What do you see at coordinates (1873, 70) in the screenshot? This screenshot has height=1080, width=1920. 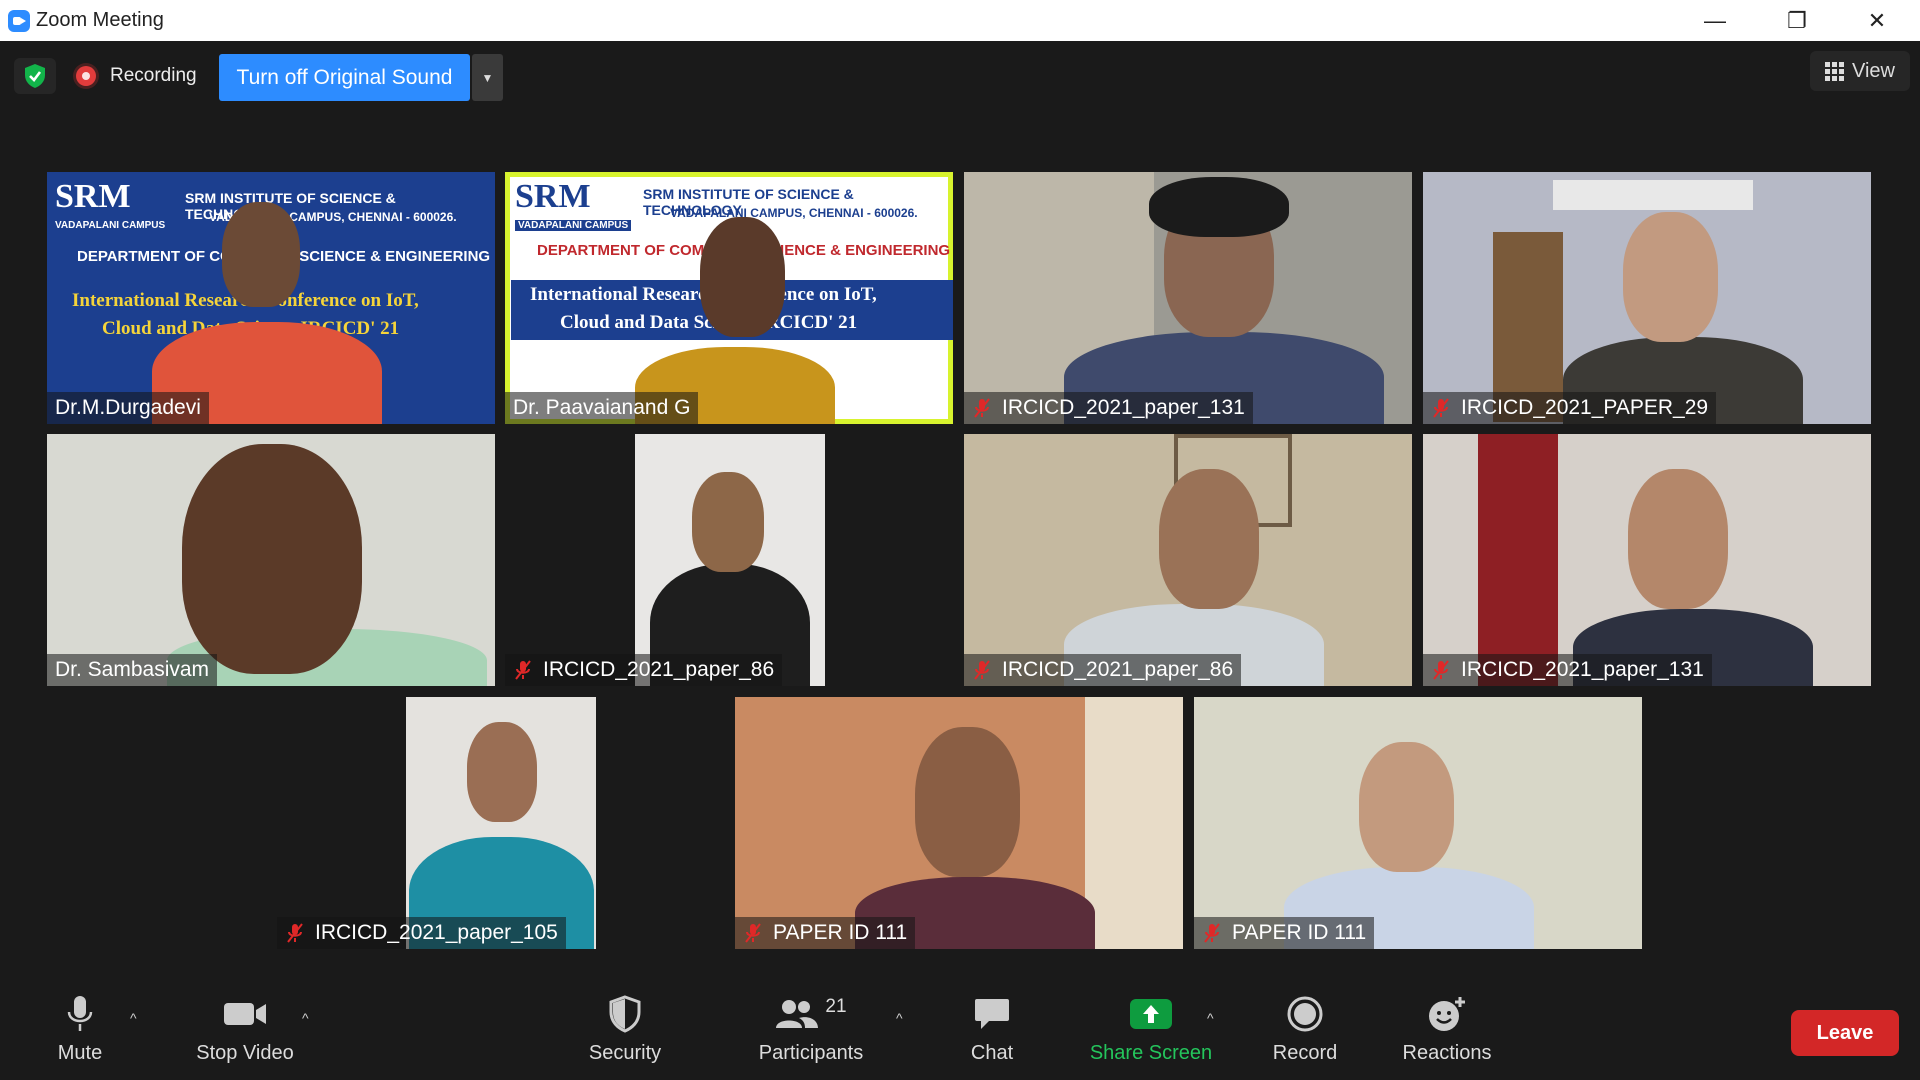 I see `view-label: View` at bounding box center [1873, 70].